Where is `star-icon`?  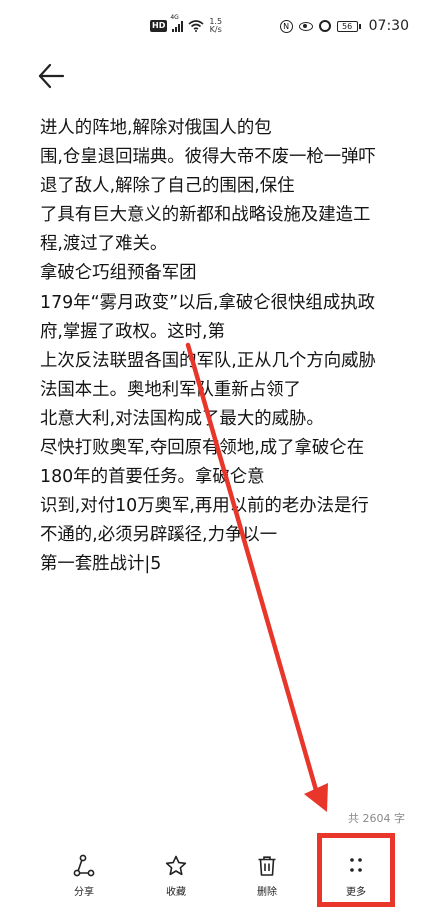 star-icon is located at coordinates (176, 865).